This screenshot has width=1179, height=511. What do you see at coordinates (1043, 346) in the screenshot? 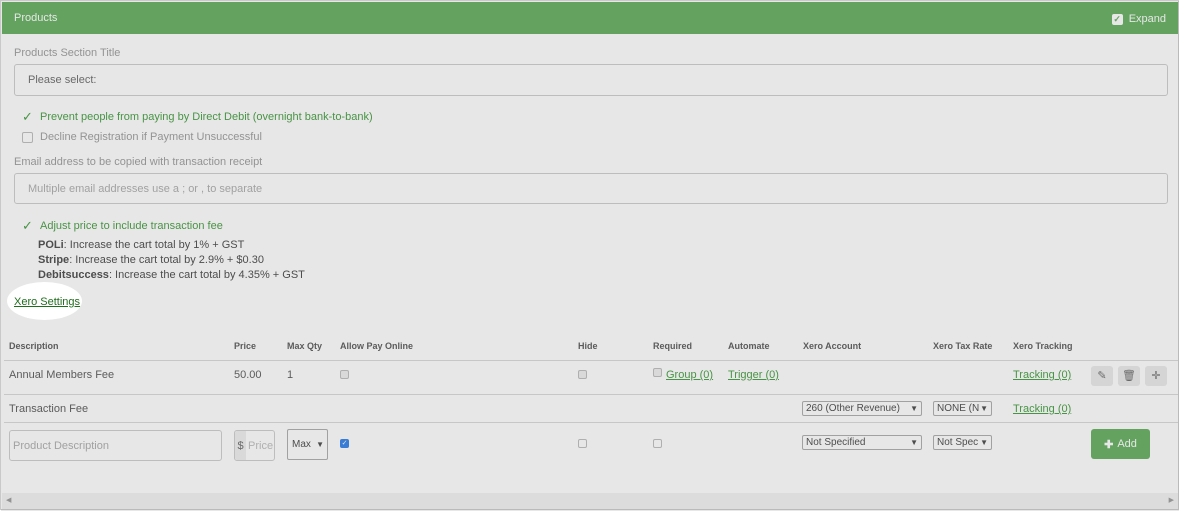
I see `col-header-xero-tracking: Xero Tracking` at bounding box center [1043, 346].